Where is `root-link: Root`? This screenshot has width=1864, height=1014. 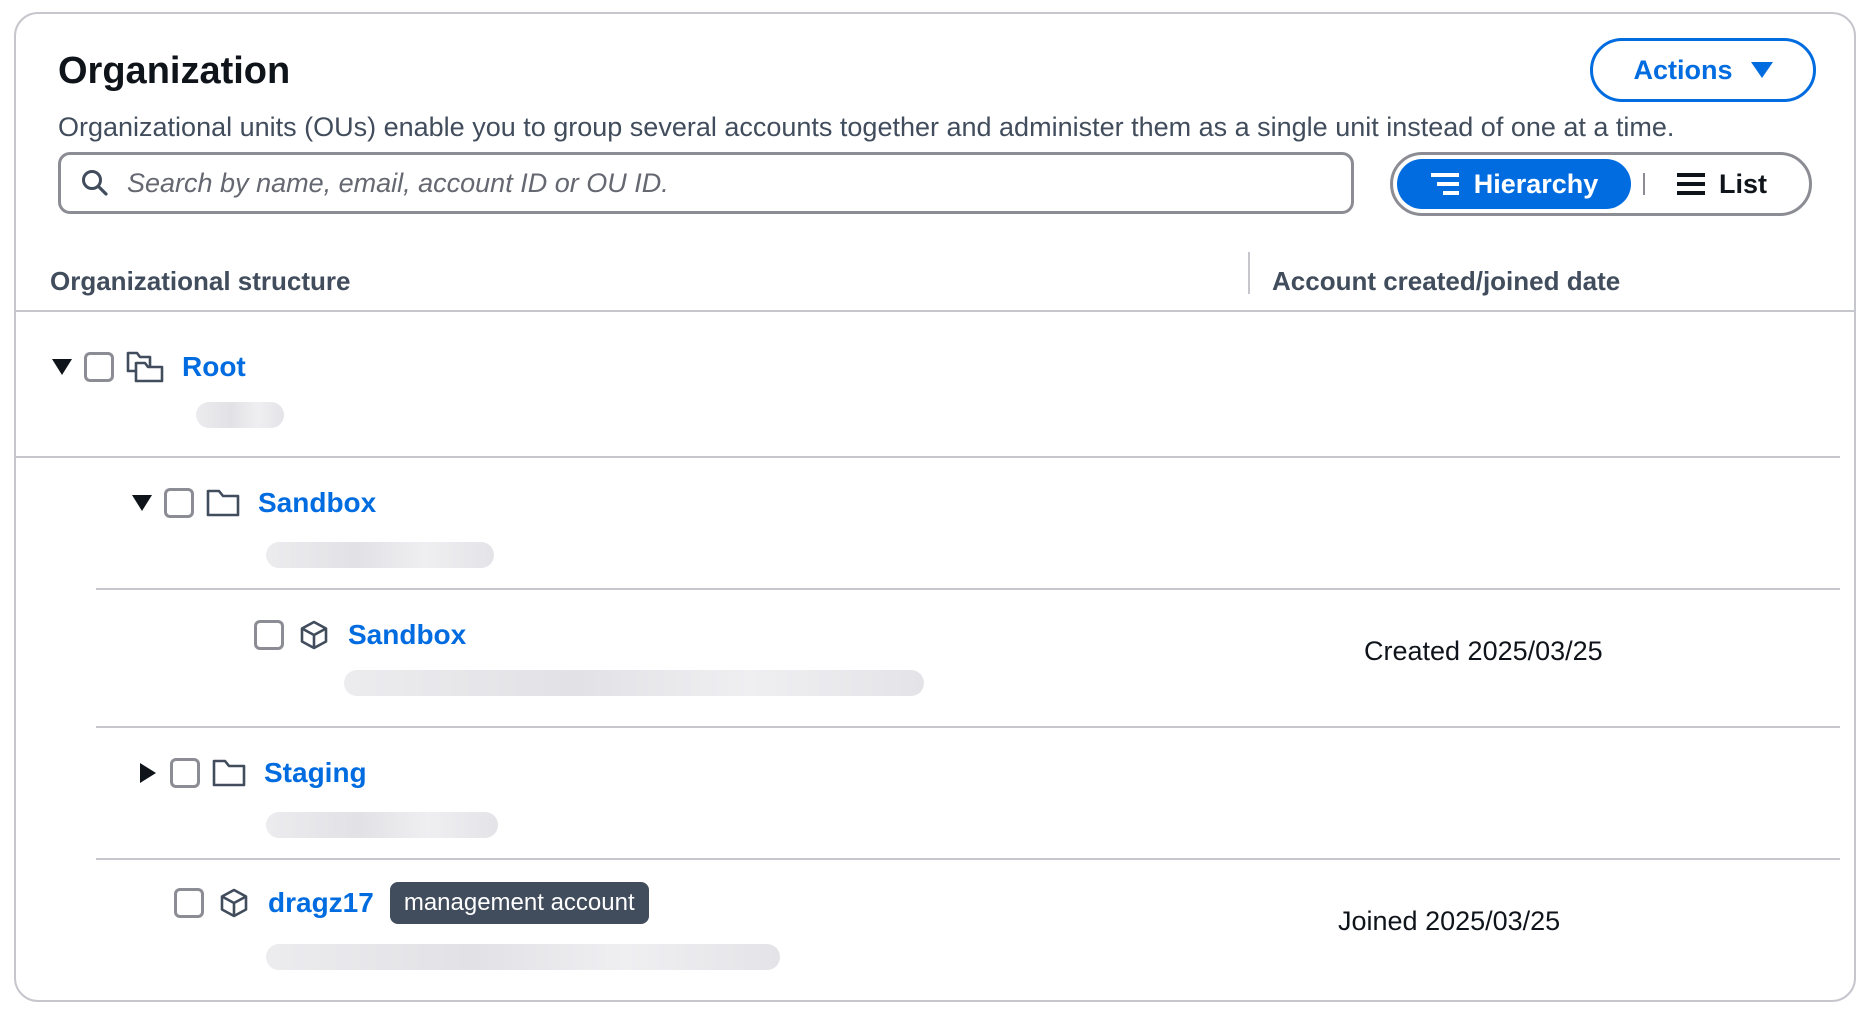 root-link: Root is located at coordinates (214, 367).